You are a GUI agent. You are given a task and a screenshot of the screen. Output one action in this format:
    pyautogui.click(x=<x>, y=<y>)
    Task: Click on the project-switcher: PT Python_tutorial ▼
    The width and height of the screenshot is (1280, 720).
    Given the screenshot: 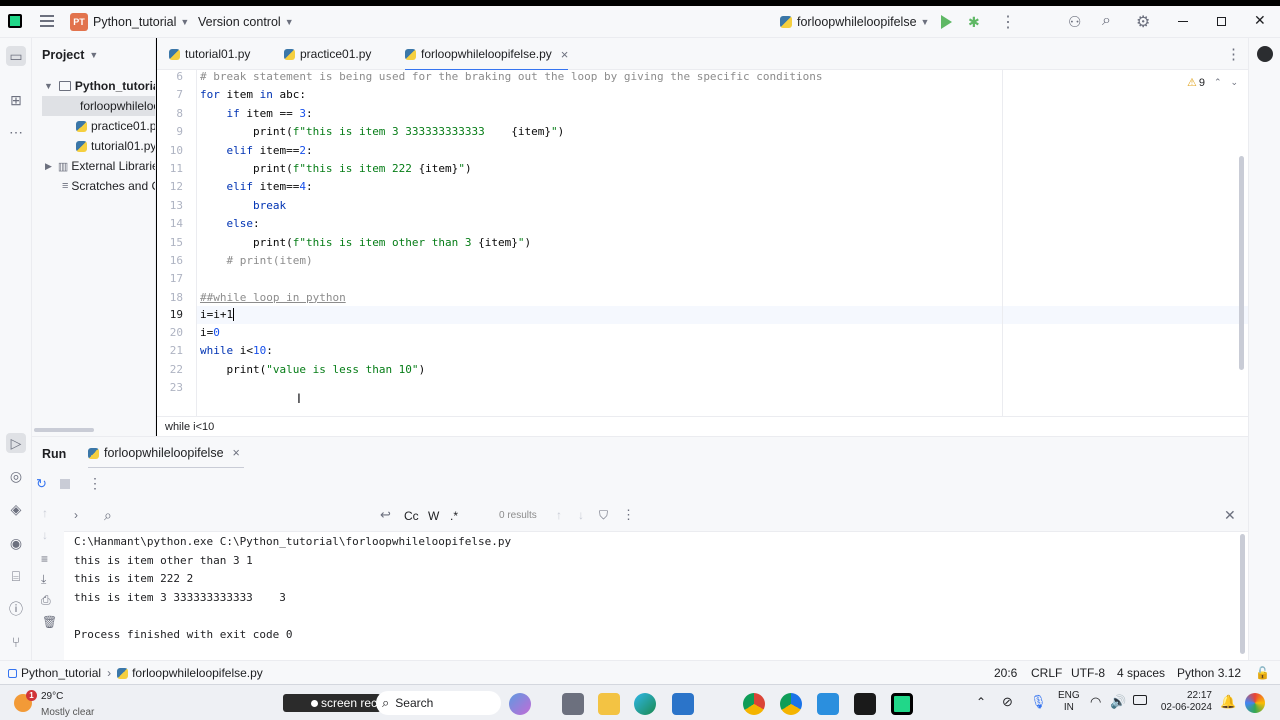 What is the action you would take?
    pyautogui.click(x=129, y=22)
    